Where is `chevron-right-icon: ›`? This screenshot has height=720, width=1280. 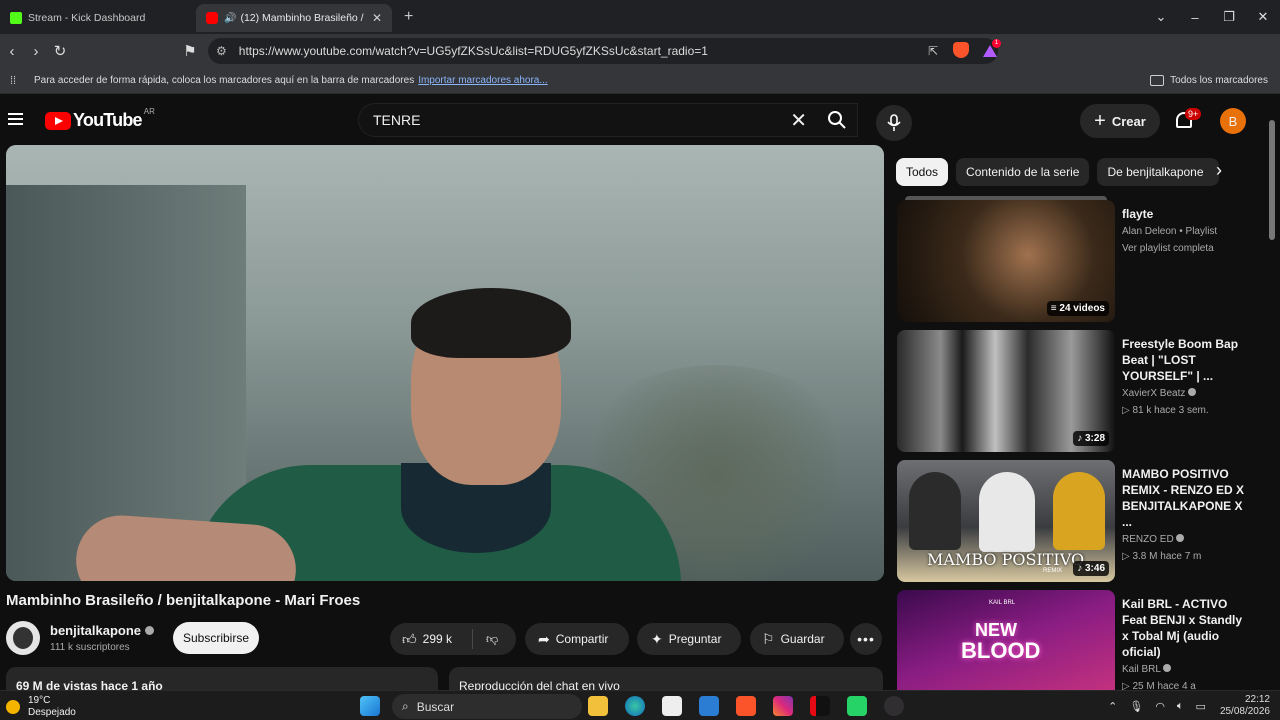
chevron-right-icon: › is located at coordinates (1219, 170).